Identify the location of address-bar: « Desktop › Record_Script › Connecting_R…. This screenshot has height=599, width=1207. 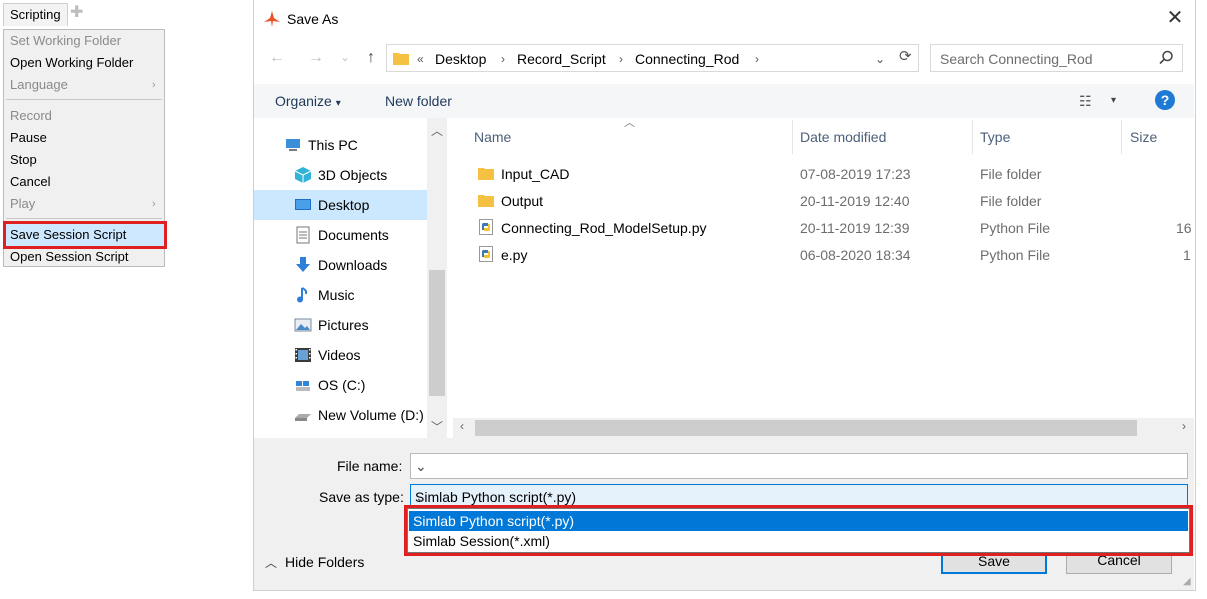
(652, 58).